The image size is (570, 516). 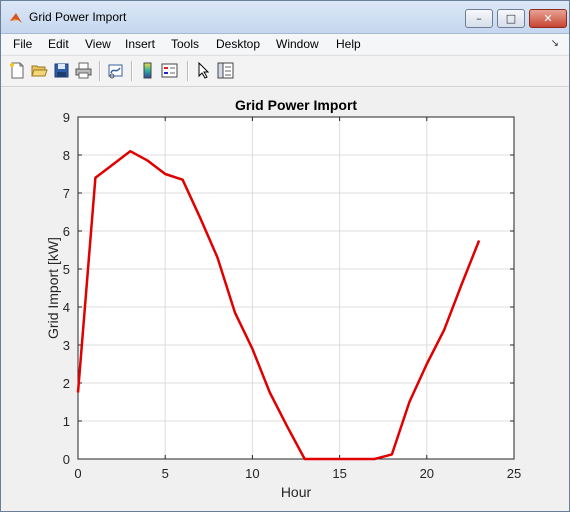 What do you see at coordinates (61, 70) in the screenshot?
I see `save-icon` at bounding box center [61, 70].